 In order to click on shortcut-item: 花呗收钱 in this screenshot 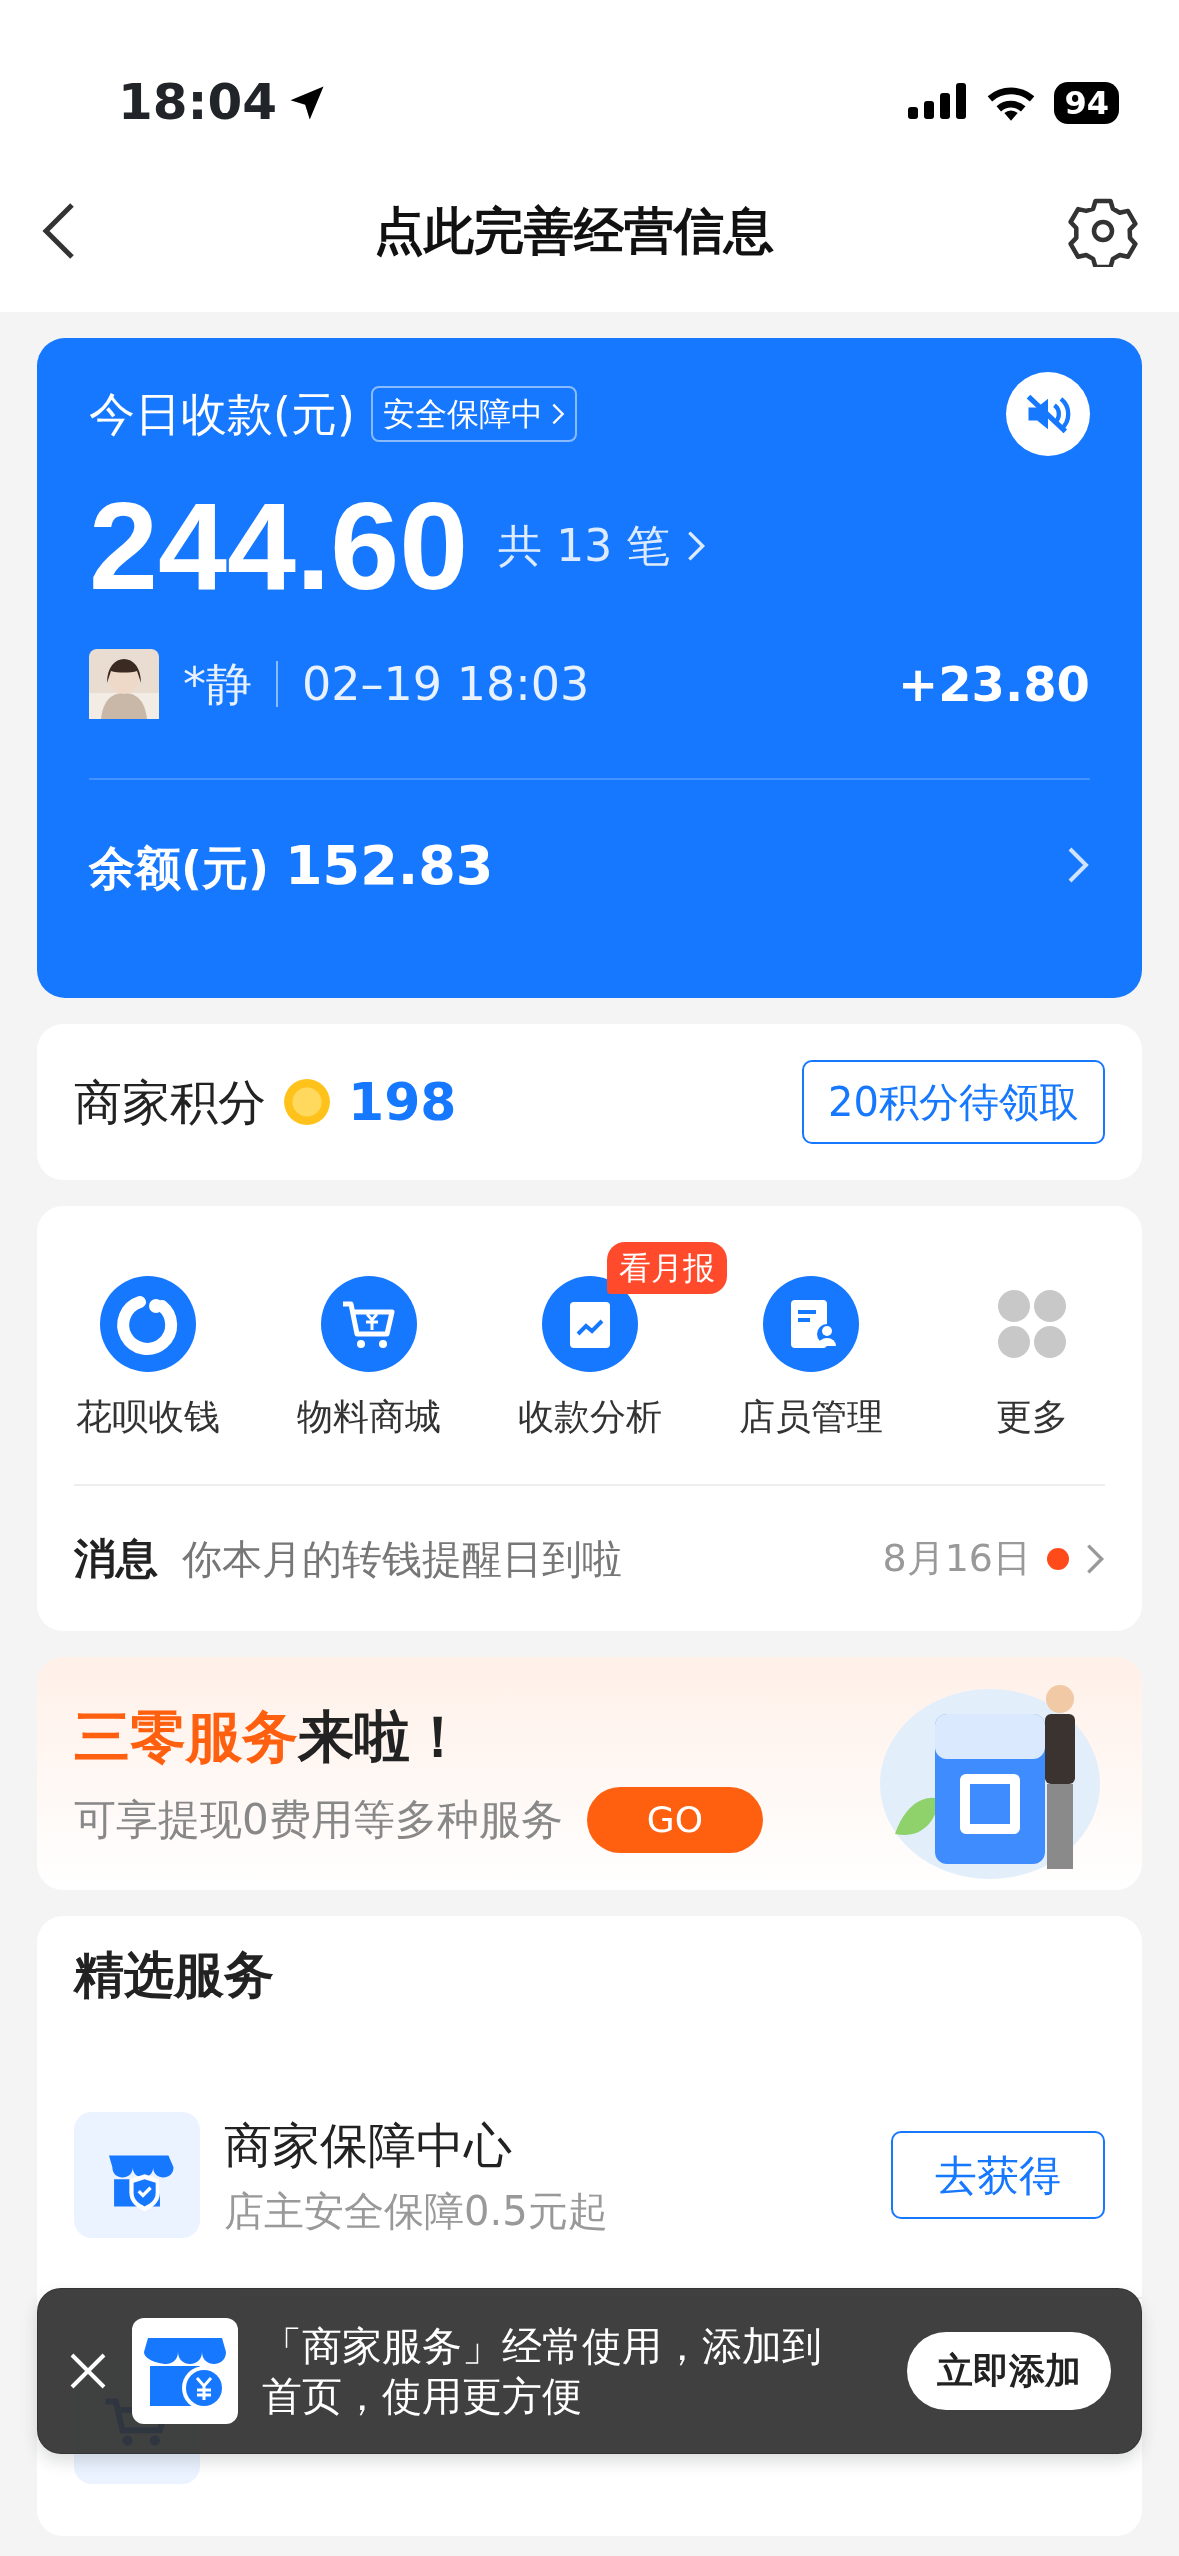, I will do `click(147, 1360)`.